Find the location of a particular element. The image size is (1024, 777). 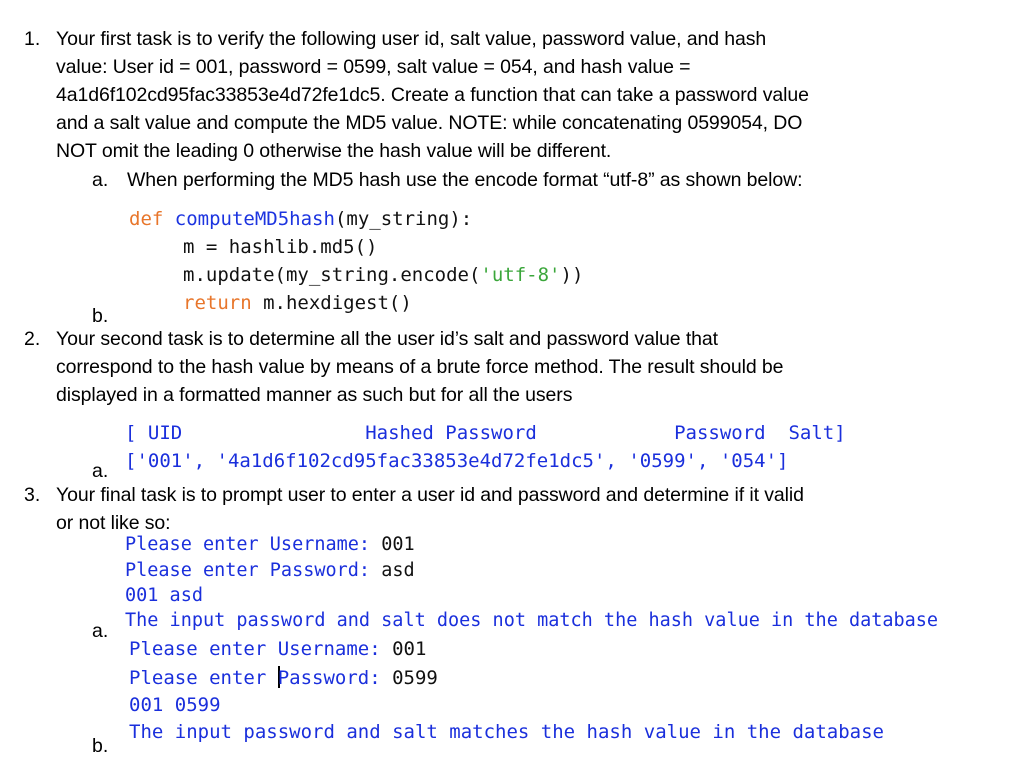

def-keyword: def is located at coordinates (146, 219).